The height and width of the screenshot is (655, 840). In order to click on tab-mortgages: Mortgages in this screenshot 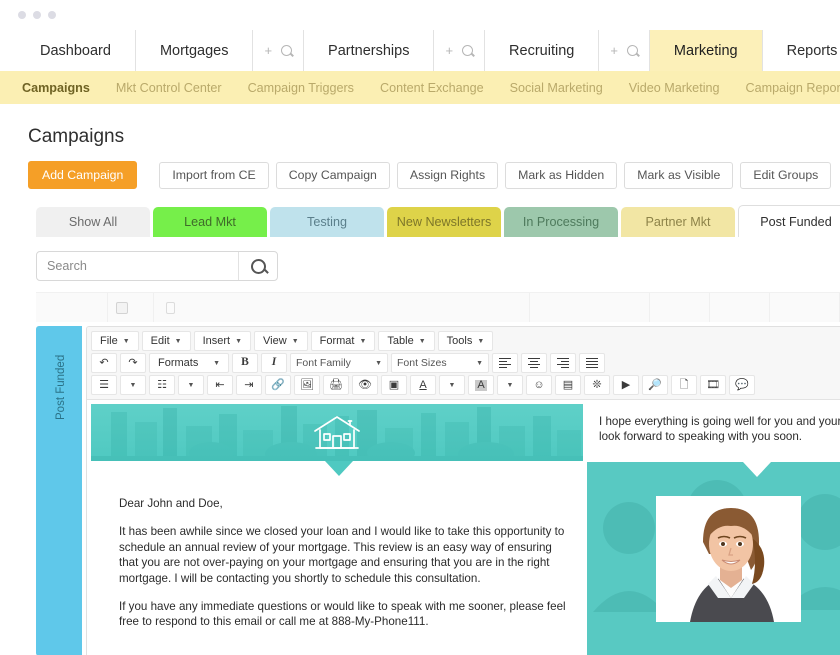, I will do `click(193, 50)`.